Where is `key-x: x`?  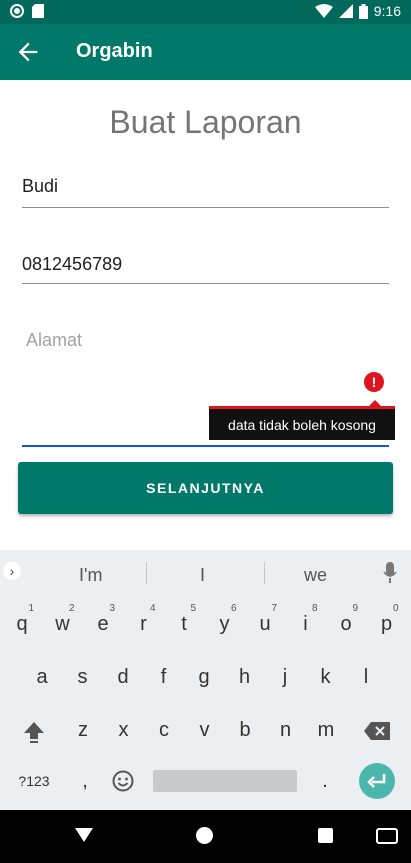 key-x: x is located at coordinates (124, 730).